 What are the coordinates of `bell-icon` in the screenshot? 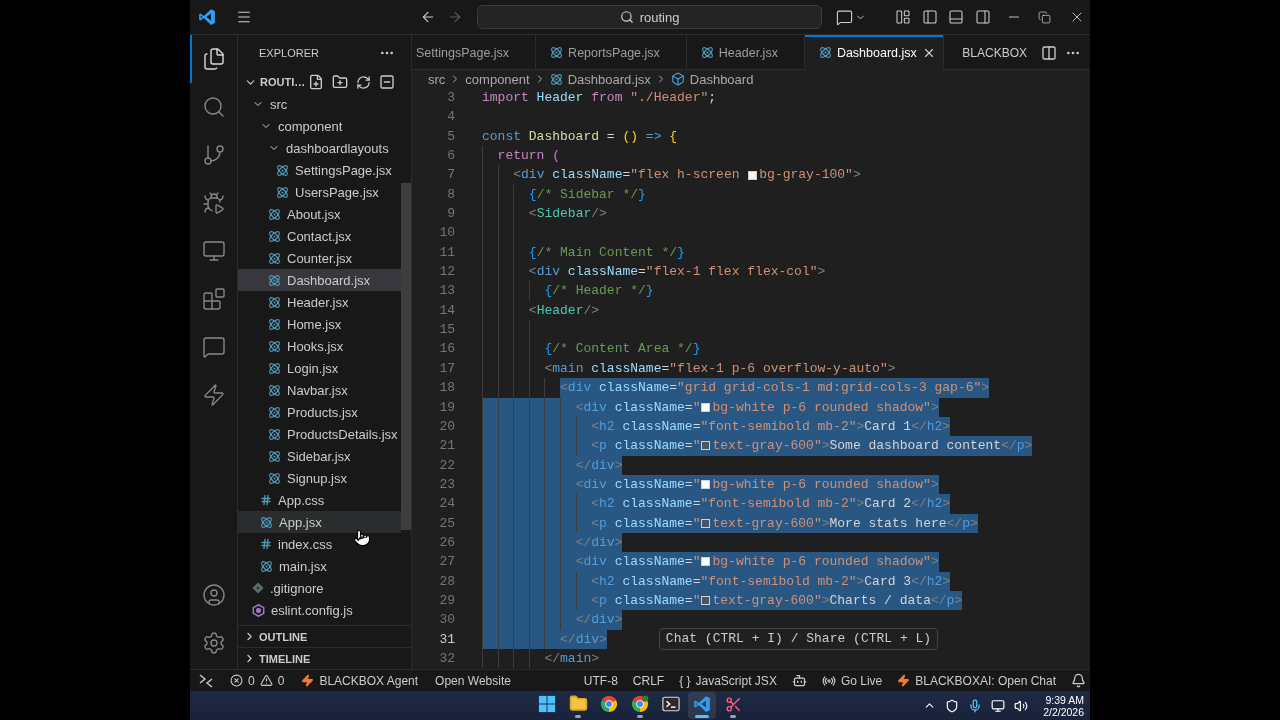 It's located at (1078, 680).